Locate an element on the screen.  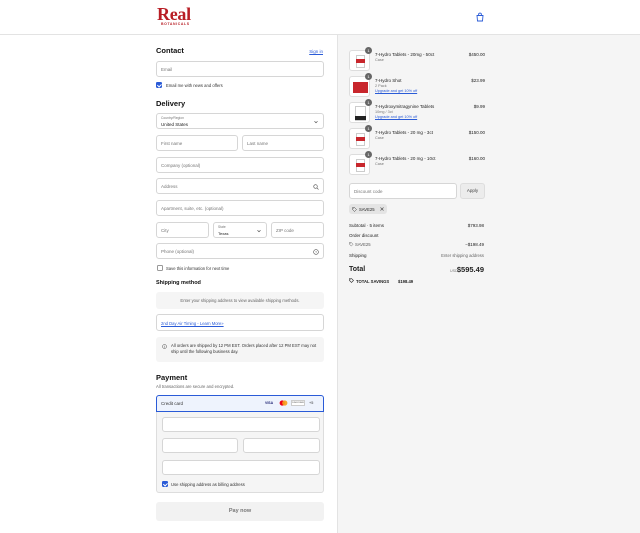
first-name-placeholder: First name is located at coordinates (172, 143).